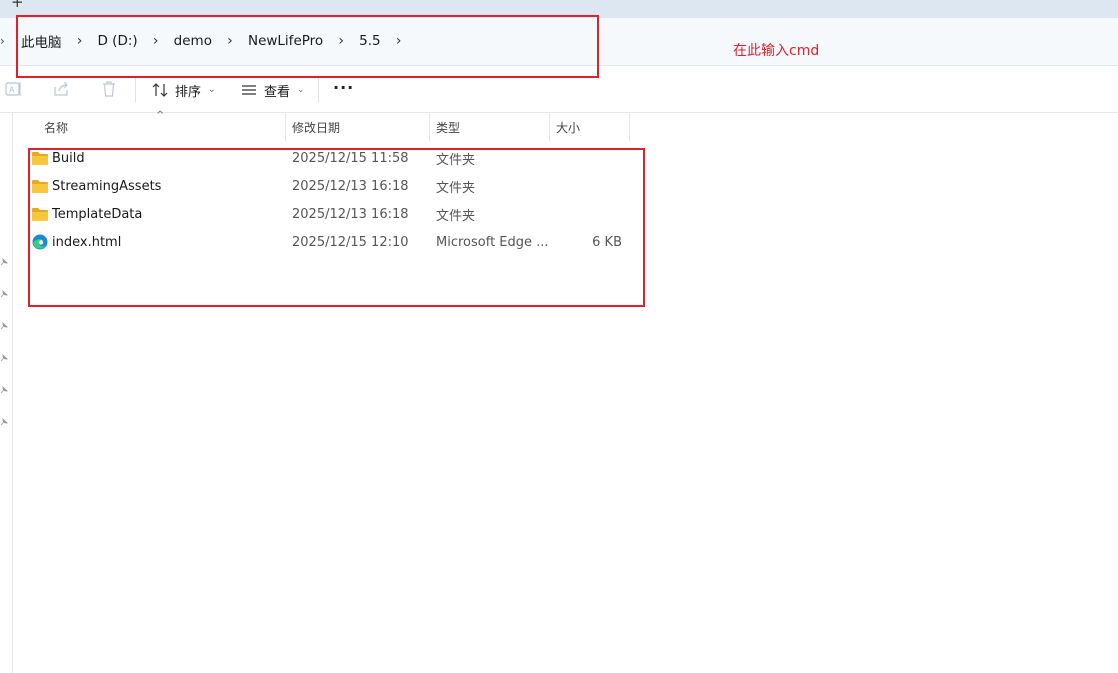  What do you see at coordinates (360, 127) in the screenshot?
I see `column-header-date: 修改日期` at bounding box center [360, 127].